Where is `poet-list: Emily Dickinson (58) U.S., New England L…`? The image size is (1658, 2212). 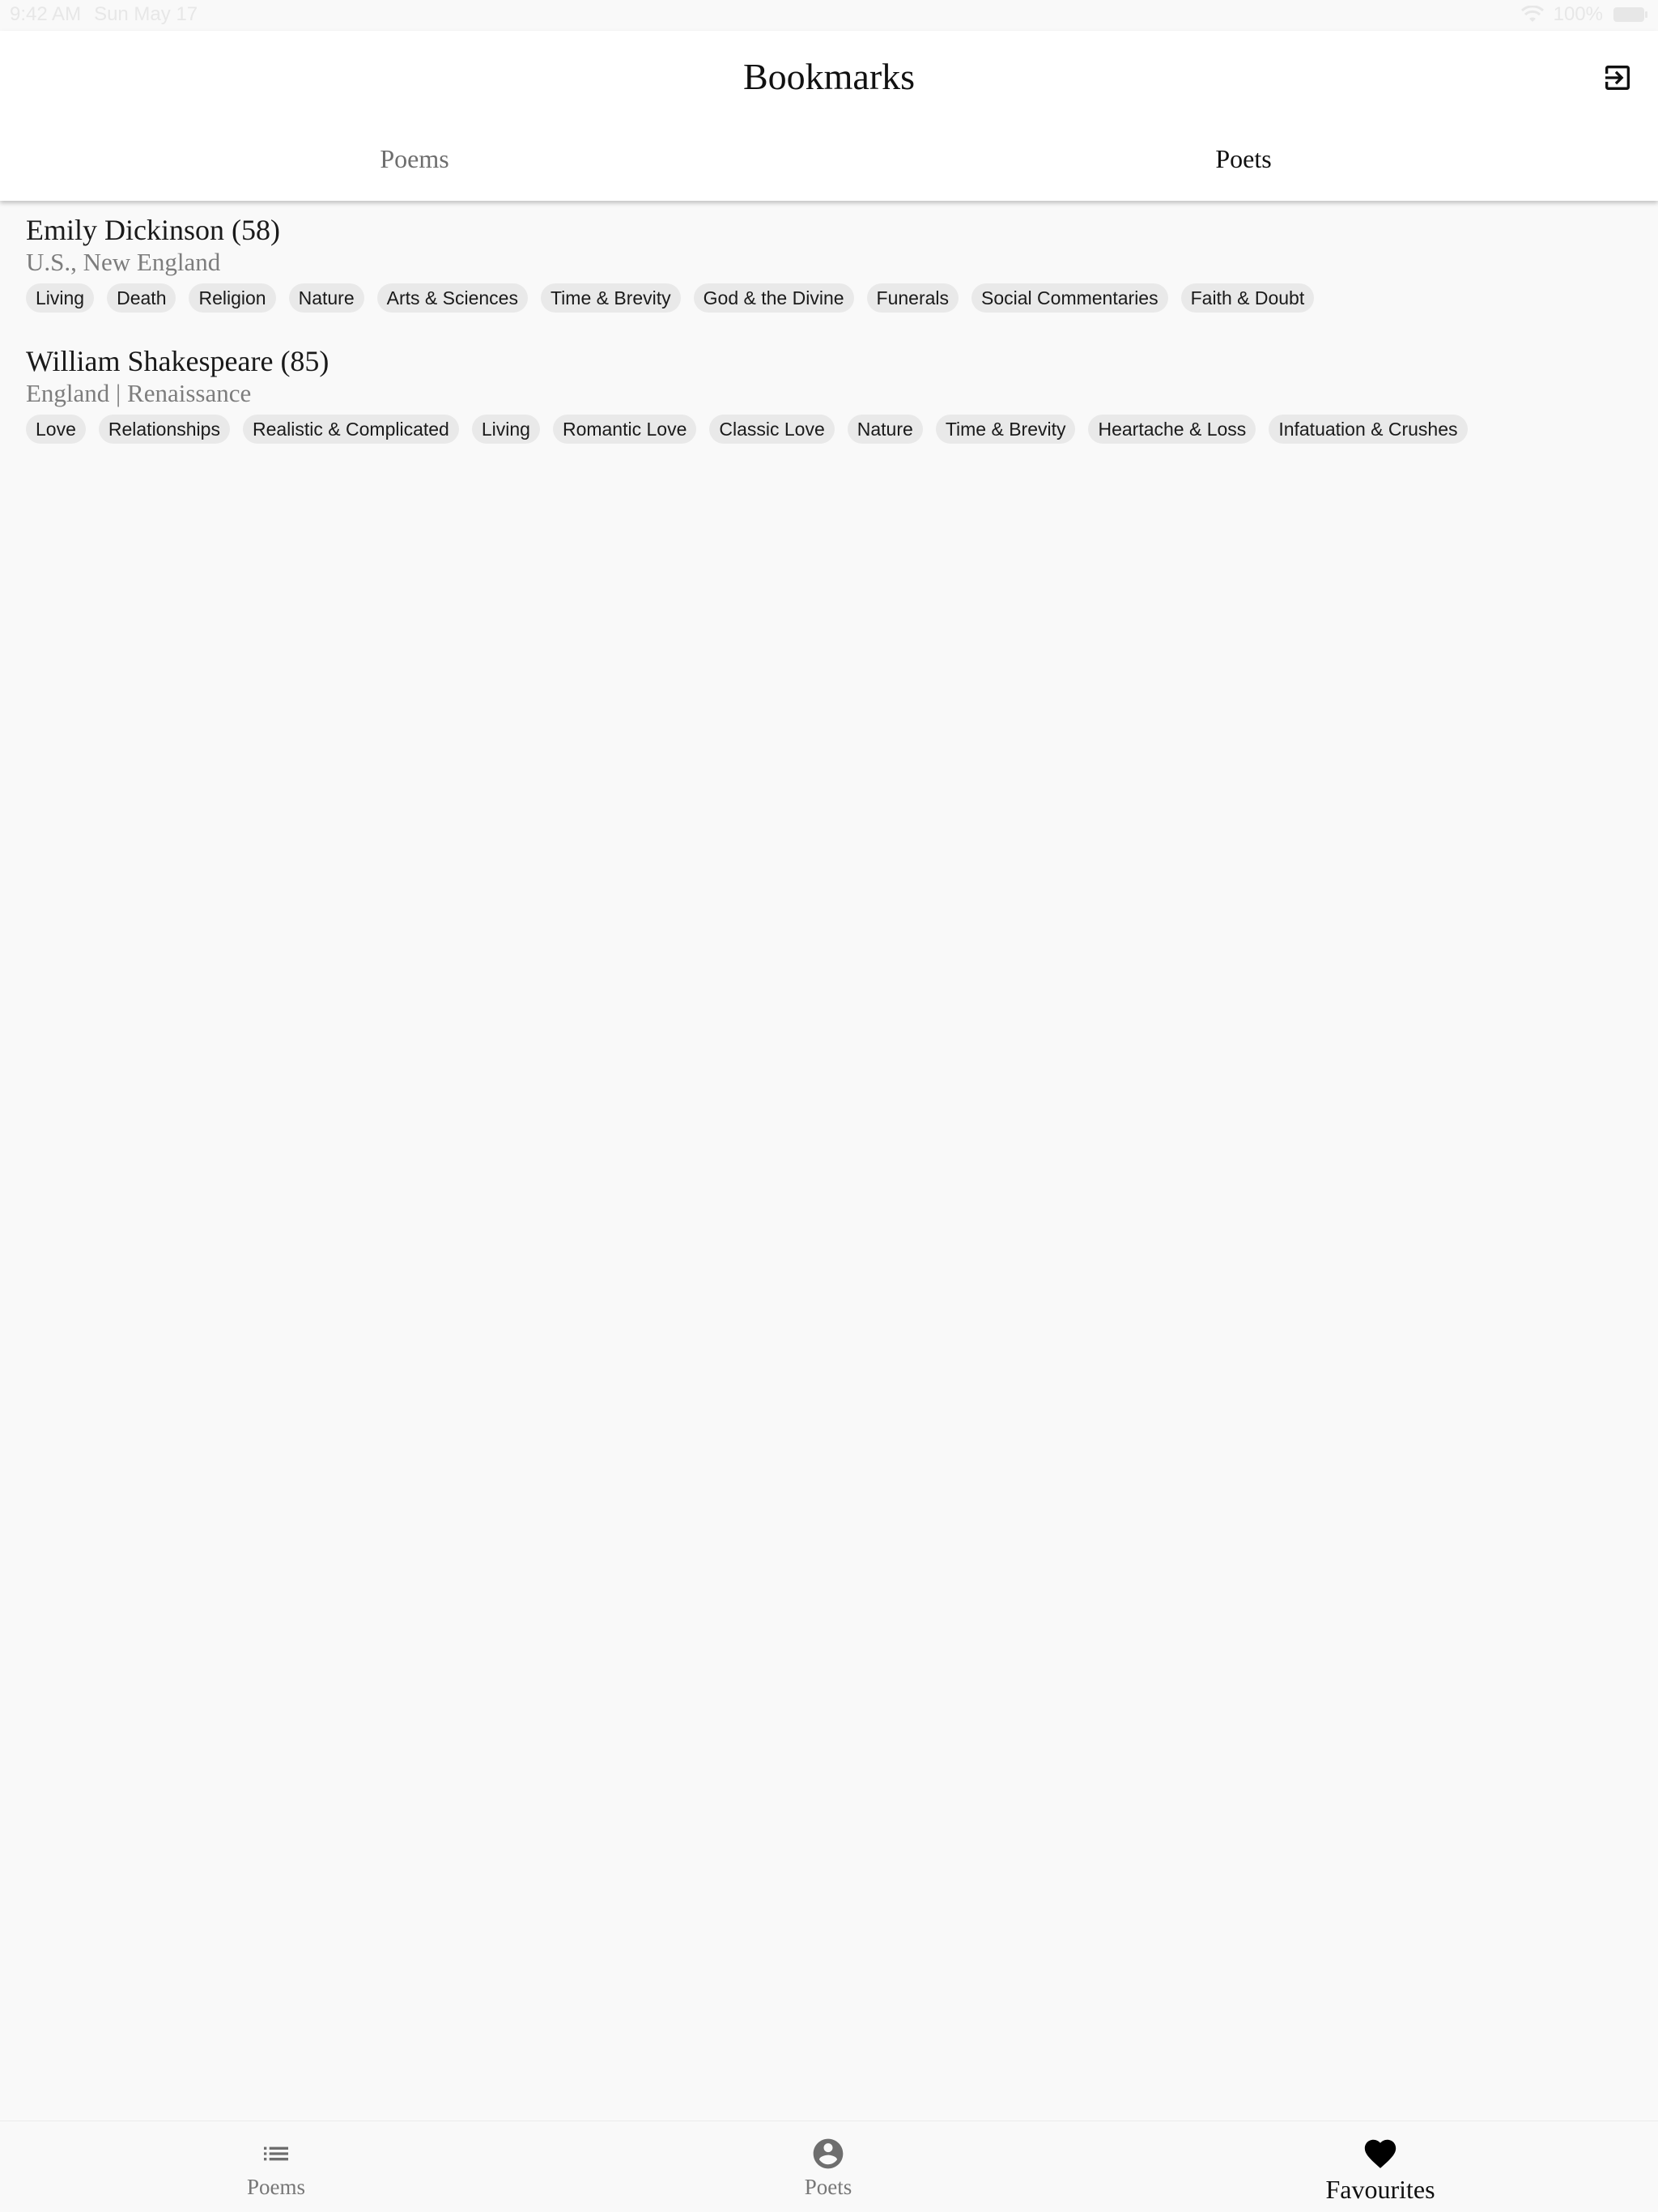 poet-list: Emily Dickinson (58) U.S., New England L… is located at coordinates (831, 343).